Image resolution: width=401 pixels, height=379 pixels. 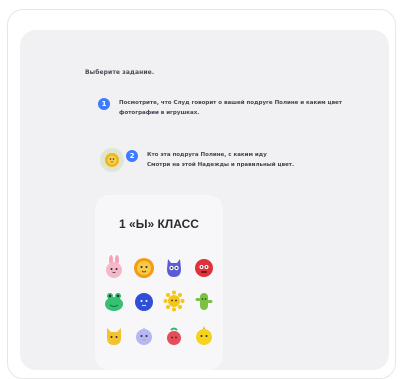 I want to click on green-cactus-icon, so click(x=204, y=301).